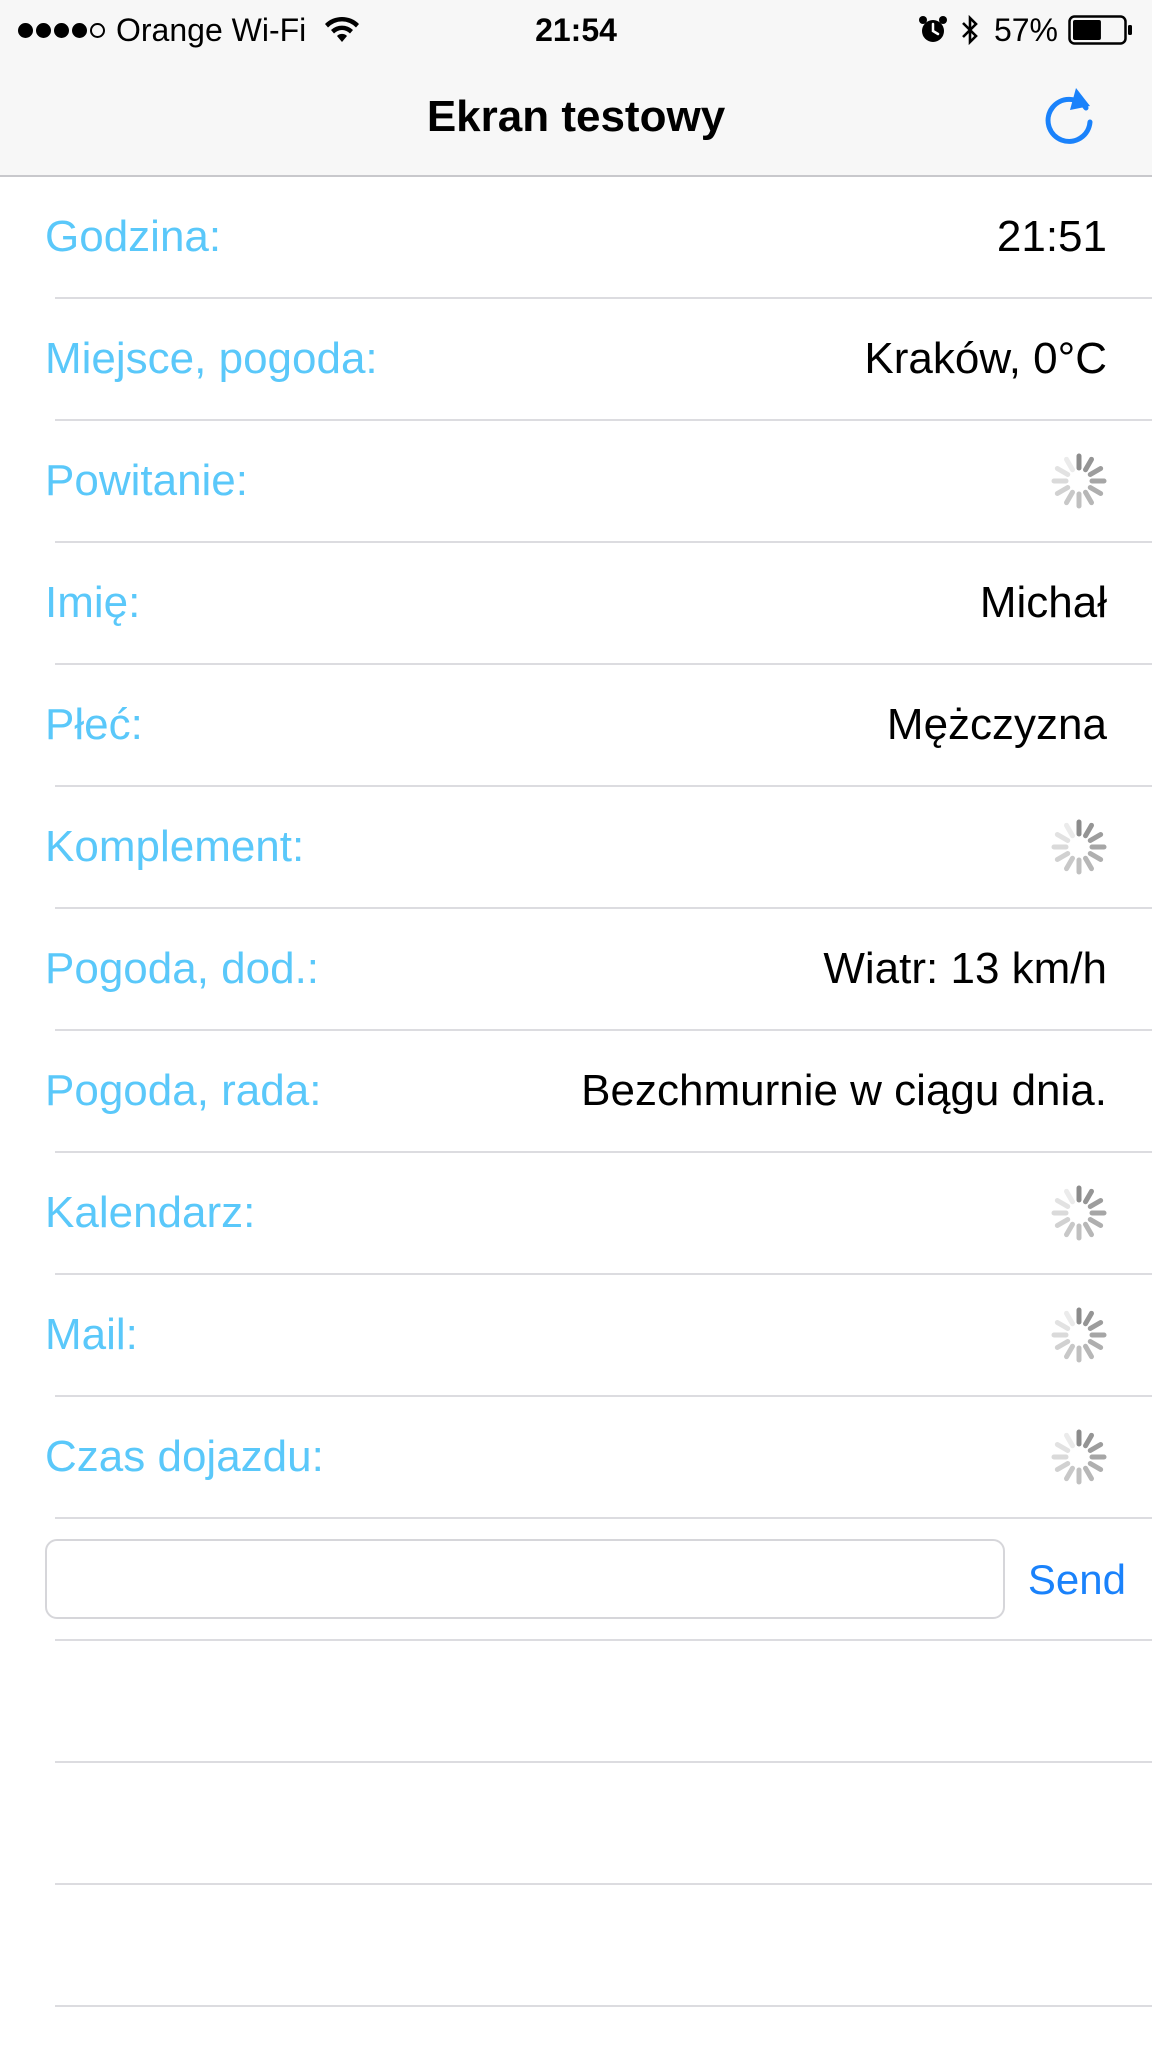  Describe the element at coordinates (576, 1214) in the screenshot. I see `table-row: Kalendarz:` at that location.